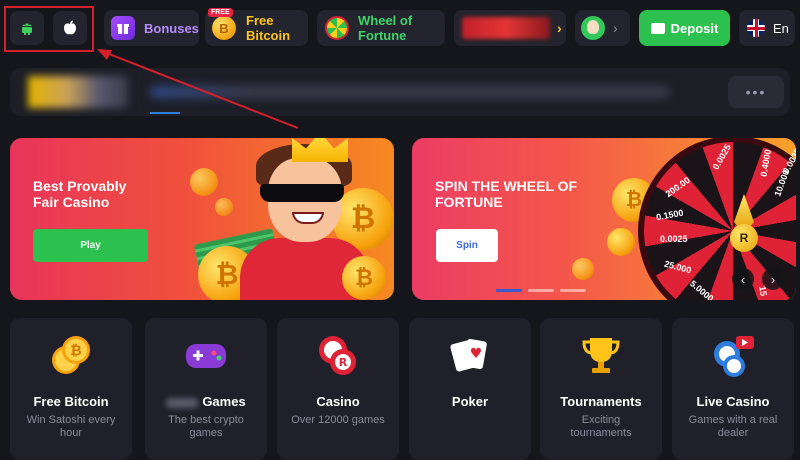 This screenshot has height=460, width=800. Describe the element at coordinates (49, 29) in the screenshot. I see `highlight-box` at that location.